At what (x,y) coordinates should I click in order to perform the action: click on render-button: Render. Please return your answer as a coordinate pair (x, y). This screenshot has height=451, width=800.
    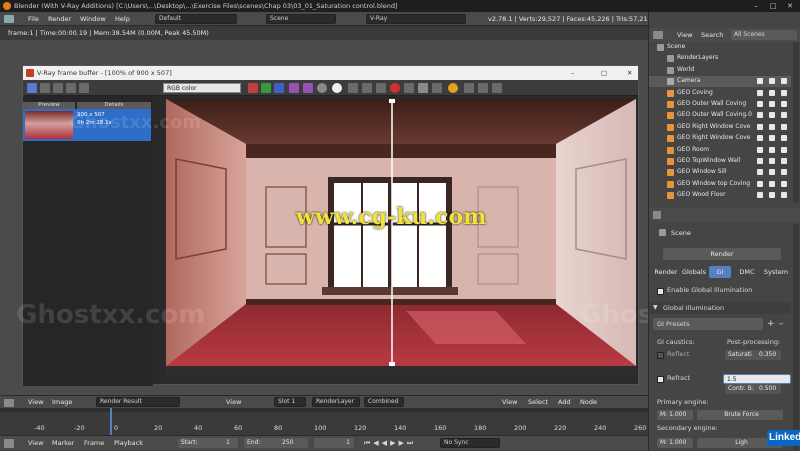
    Looking at the image, I should click on (722, 254).